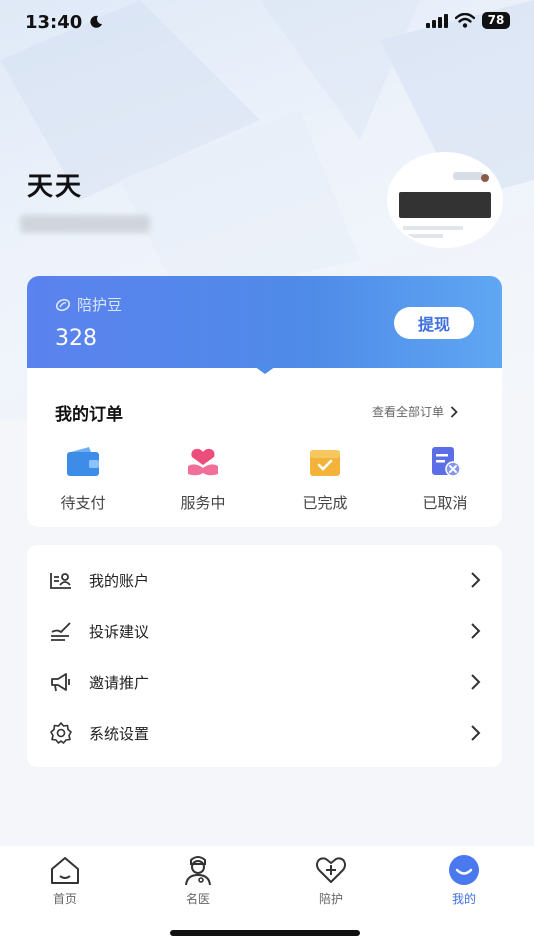 Image resolution: width=534 pixels, height=950 pixels. I want to click on box-check-icon, so click(325, 463).